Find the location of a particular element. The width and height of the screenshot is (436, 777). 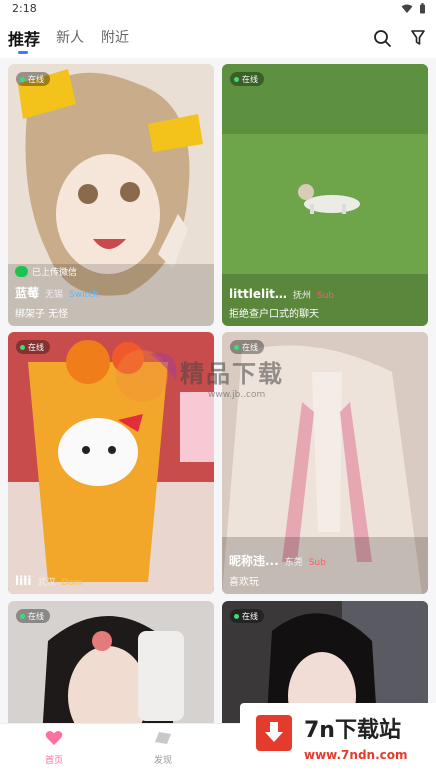

card-info: 已上传微信 蓝莓 无锡 Switch 绑架子 无怪 is located at coordinates (111, 292).